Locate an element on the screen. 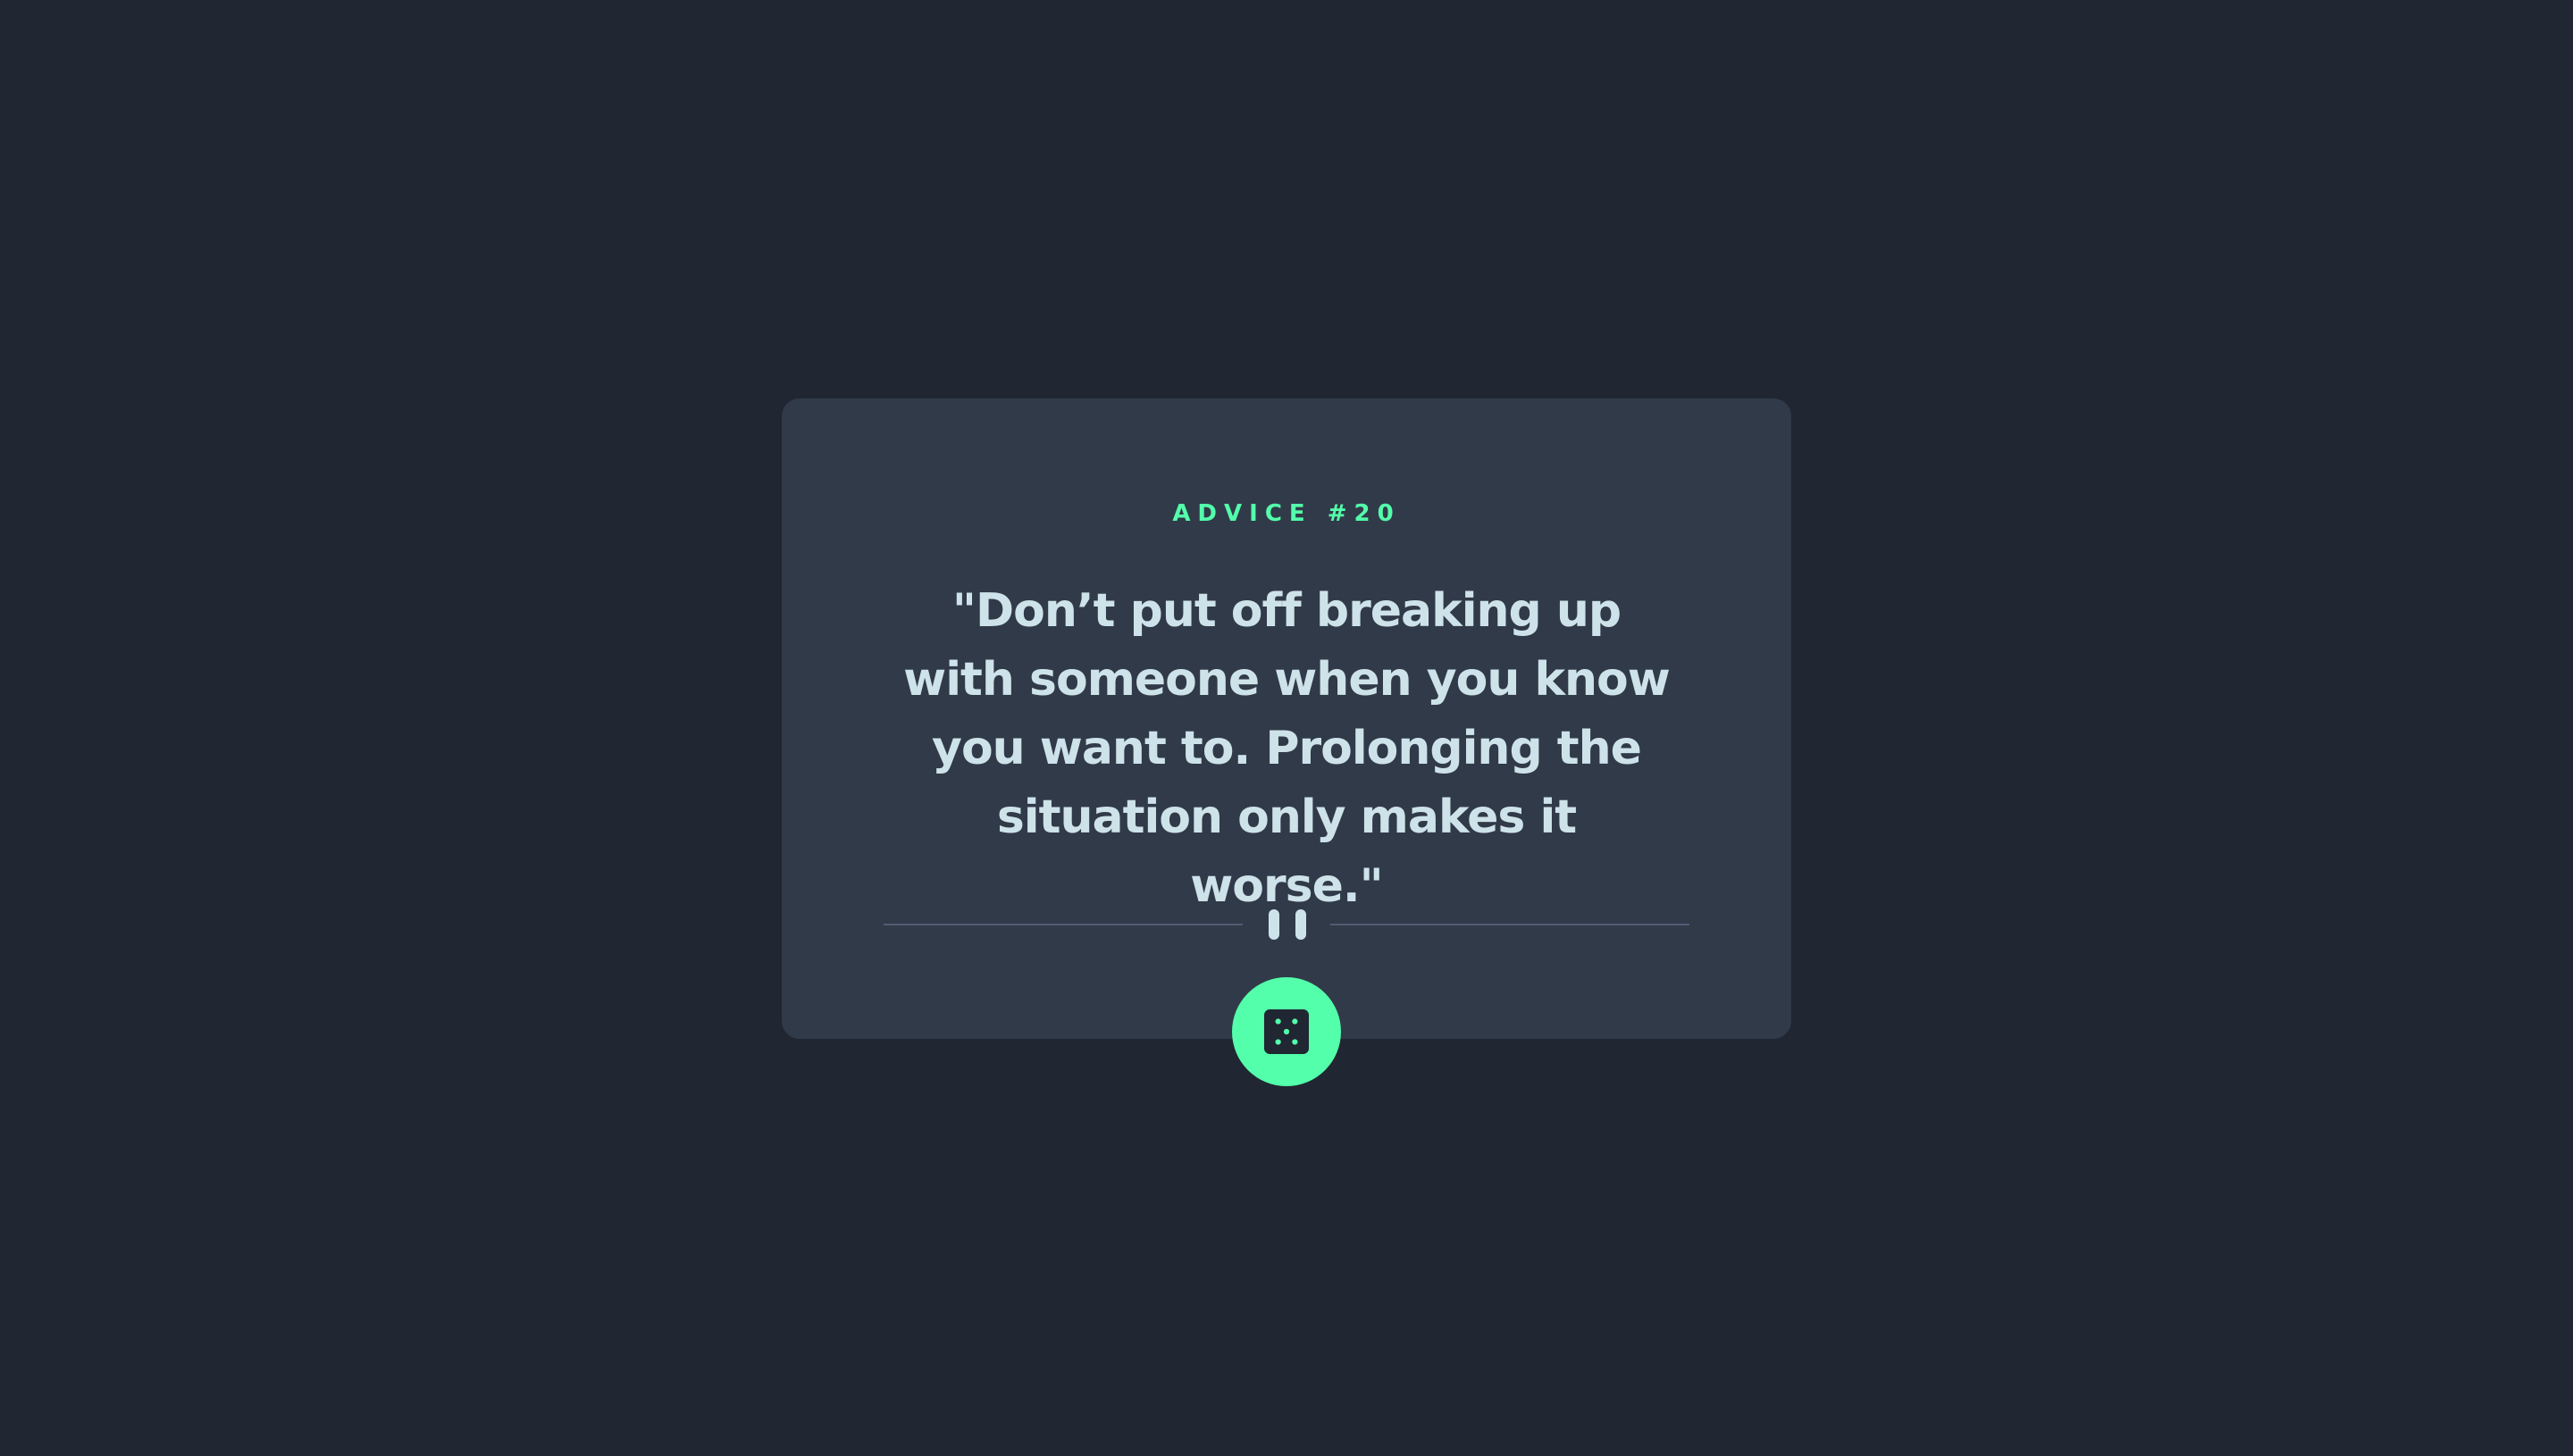 The image size is (2573, 1456). advice-number-label: ADVICE #20 is located at coordinates (1286, 513).